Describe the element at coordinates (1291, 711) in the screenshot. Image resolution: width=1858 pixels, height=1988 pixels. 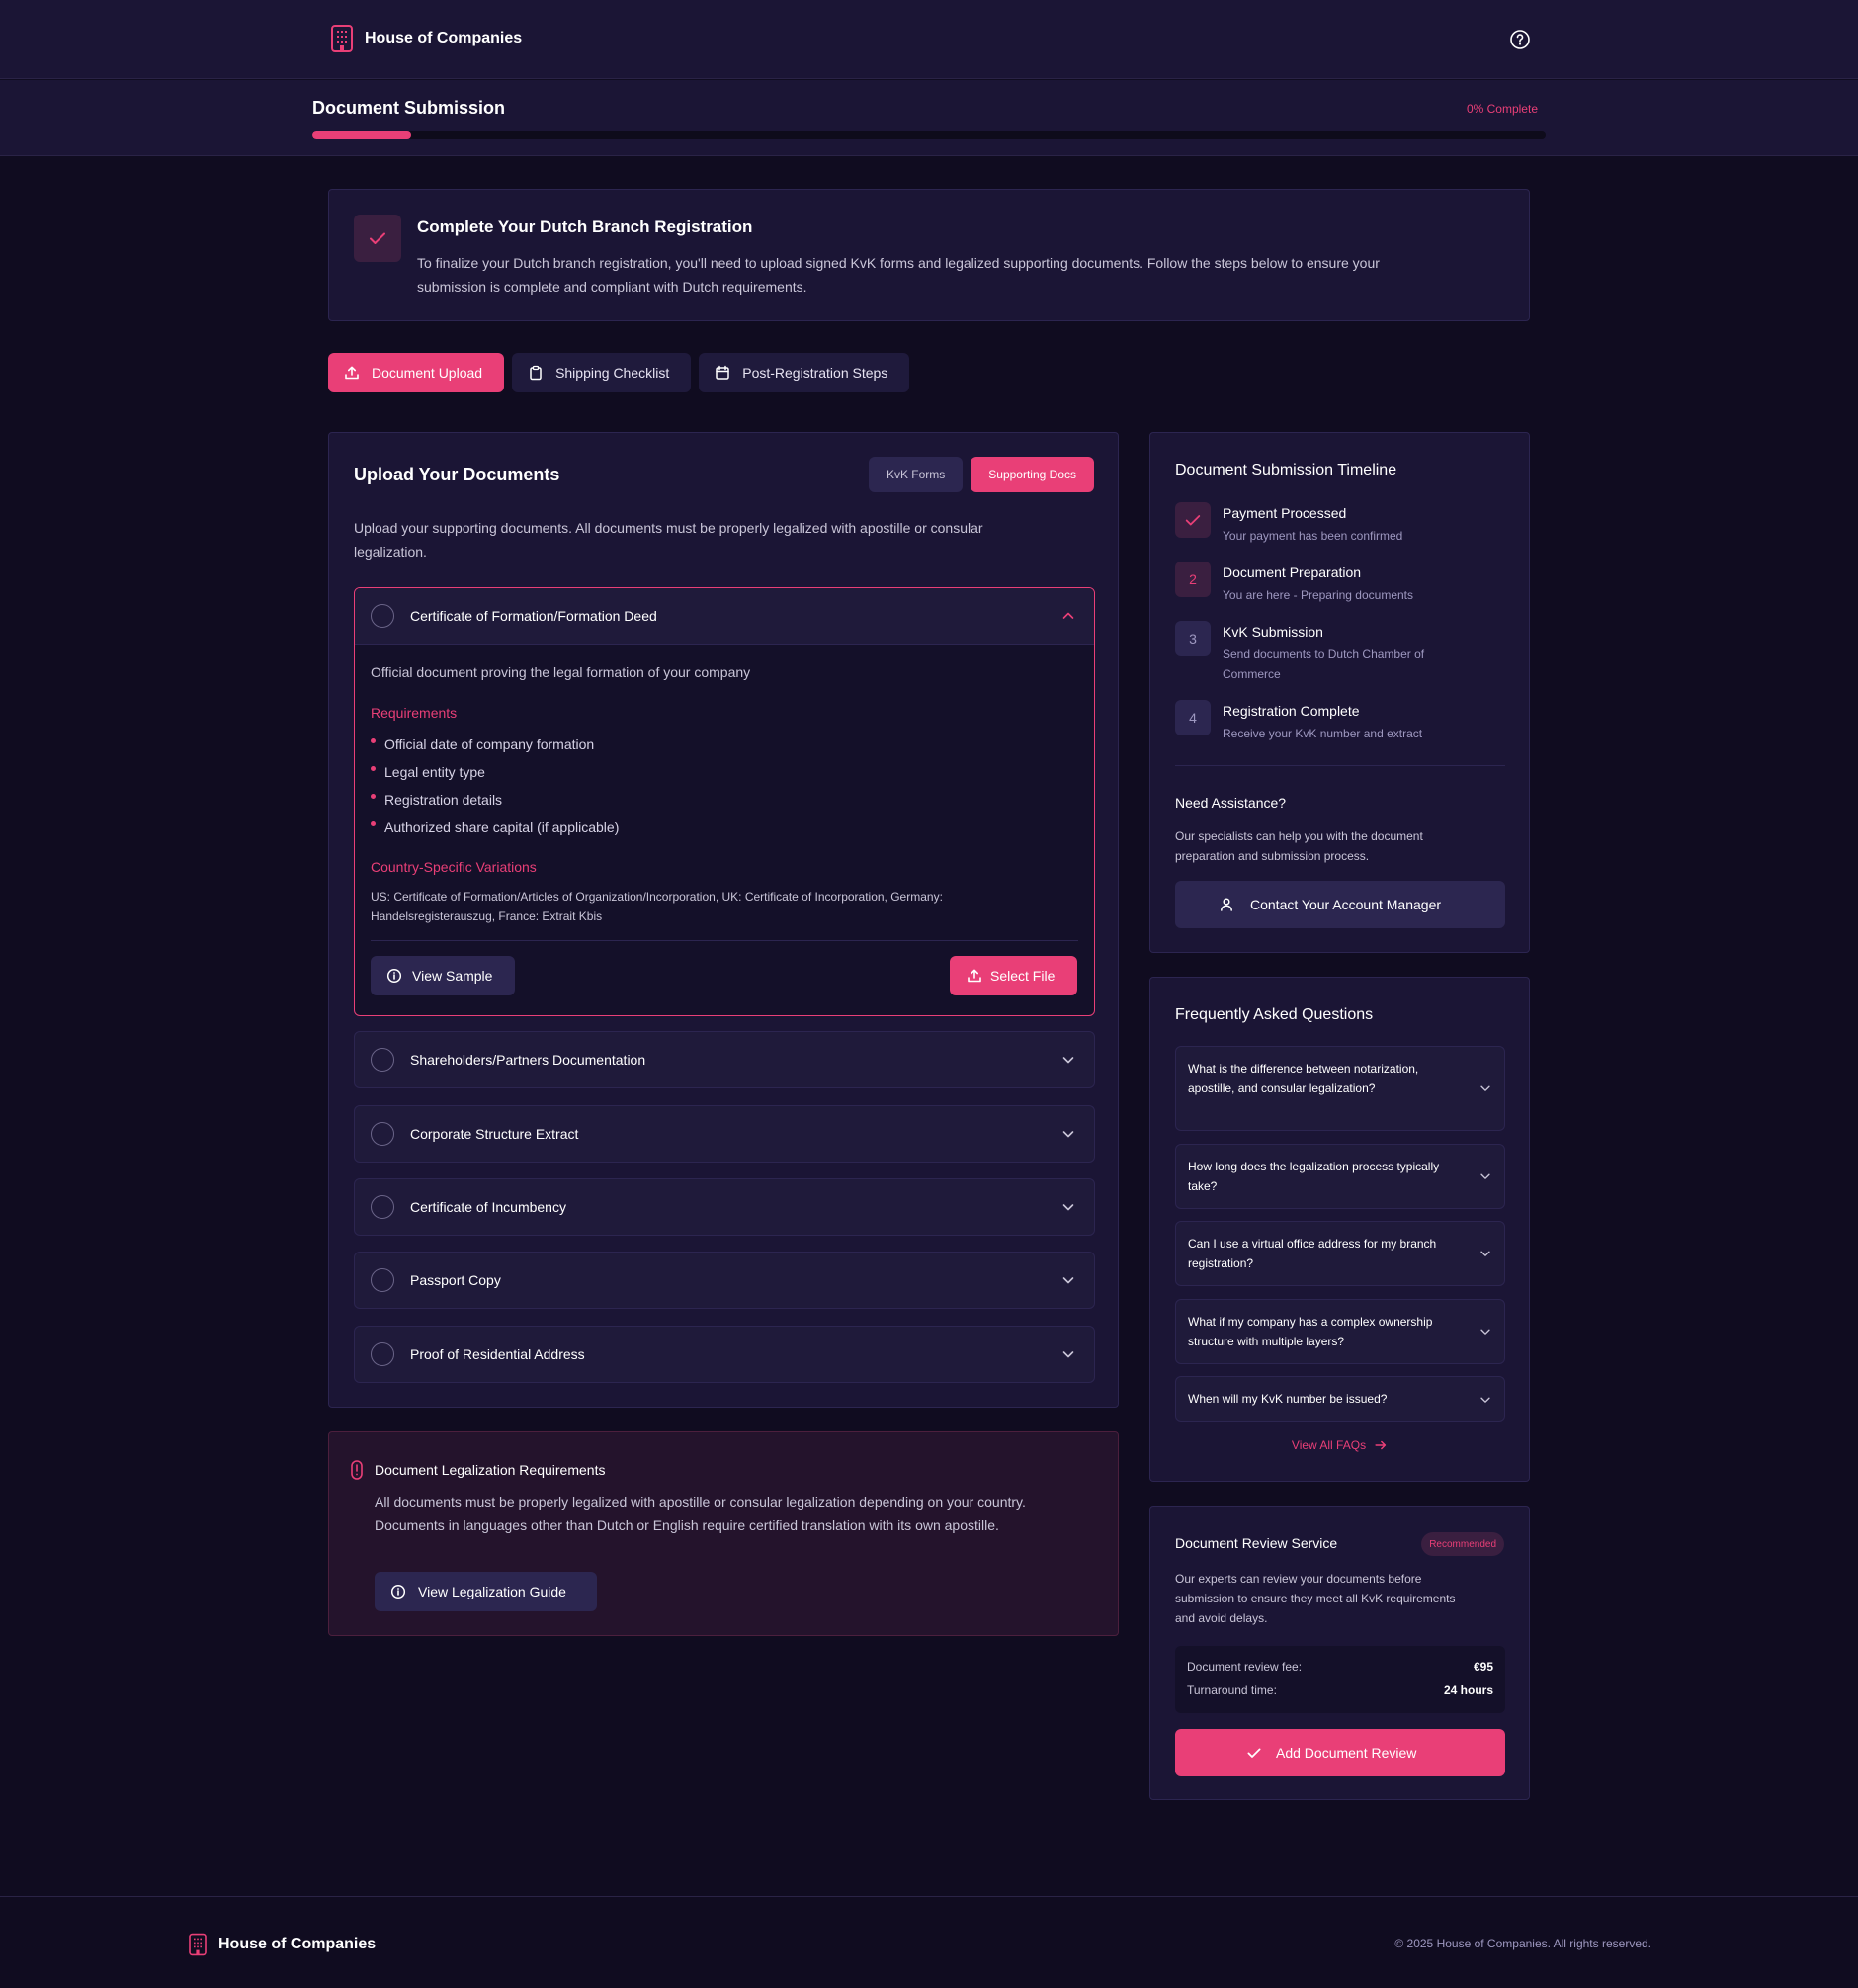
I see `step-title: Registration Complete` at that location.